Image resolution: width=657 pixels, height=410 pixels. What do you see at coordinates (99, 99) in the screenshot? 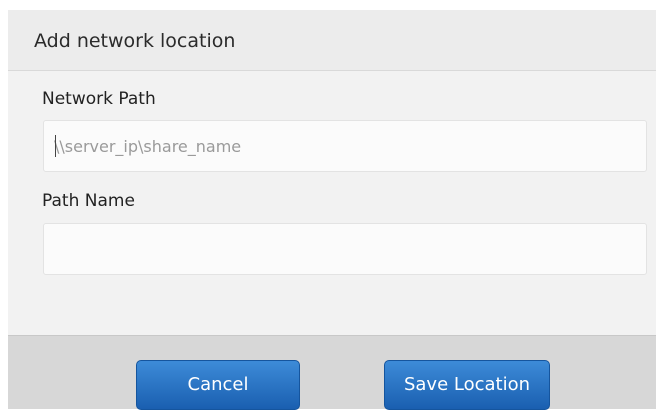
I see `network-path-label: Network Path` at bounding box center [99, 99].